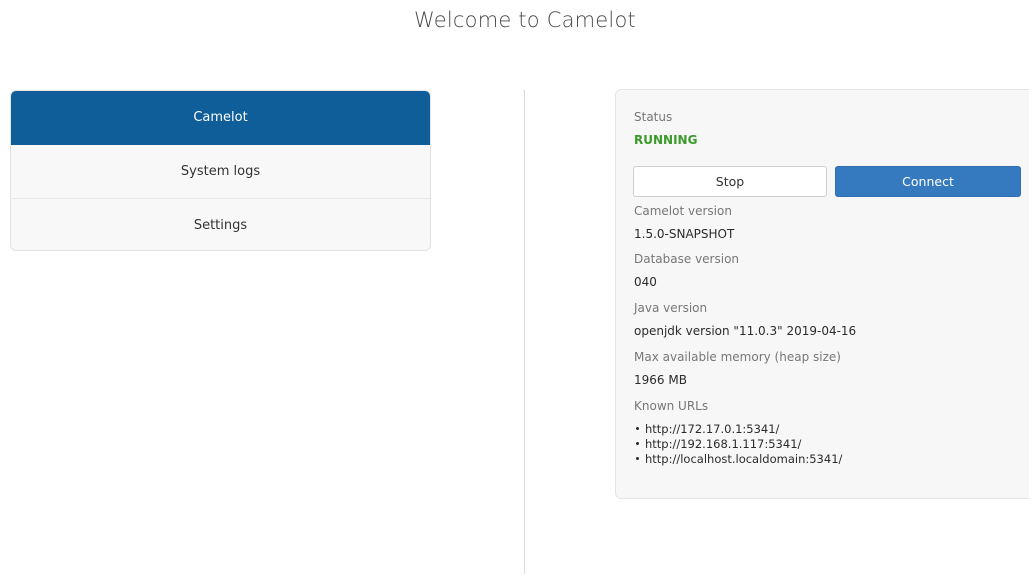  What do you see at coordinates (683, 211) in the screenshot?
I see `camelot-version-label: Camelot version` at bounding box center [683, 211].